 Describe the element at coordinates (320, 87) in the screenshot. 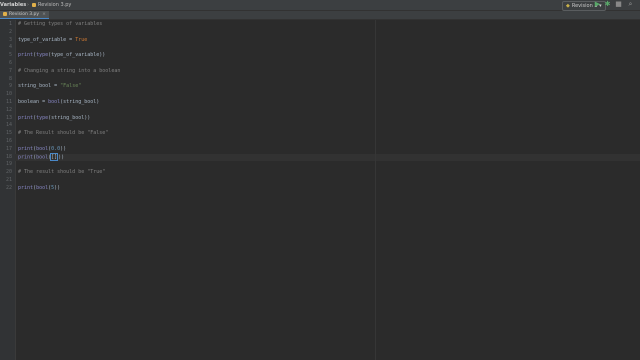

I see `code-line: 9 string_bool = "False"` at that location.